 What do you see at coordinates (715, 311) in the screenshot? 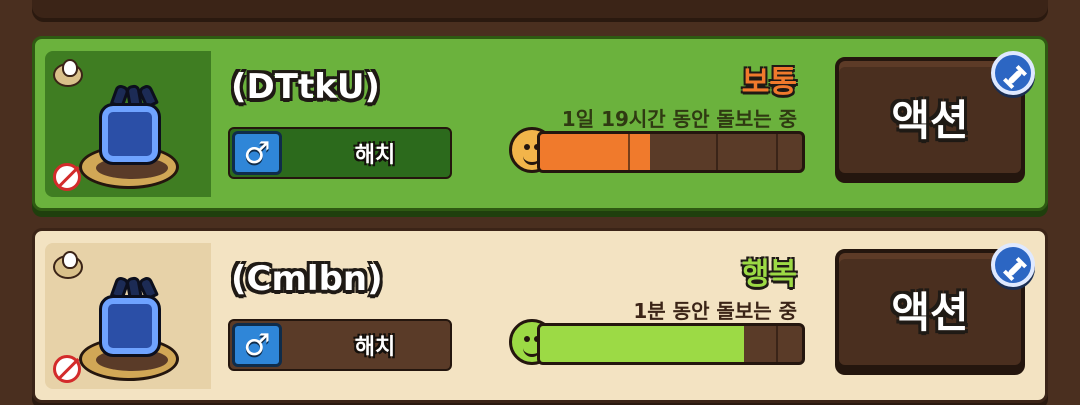
I see `care-duration: 1분 동안 돌보는 중` at bounding box center [715, 311].